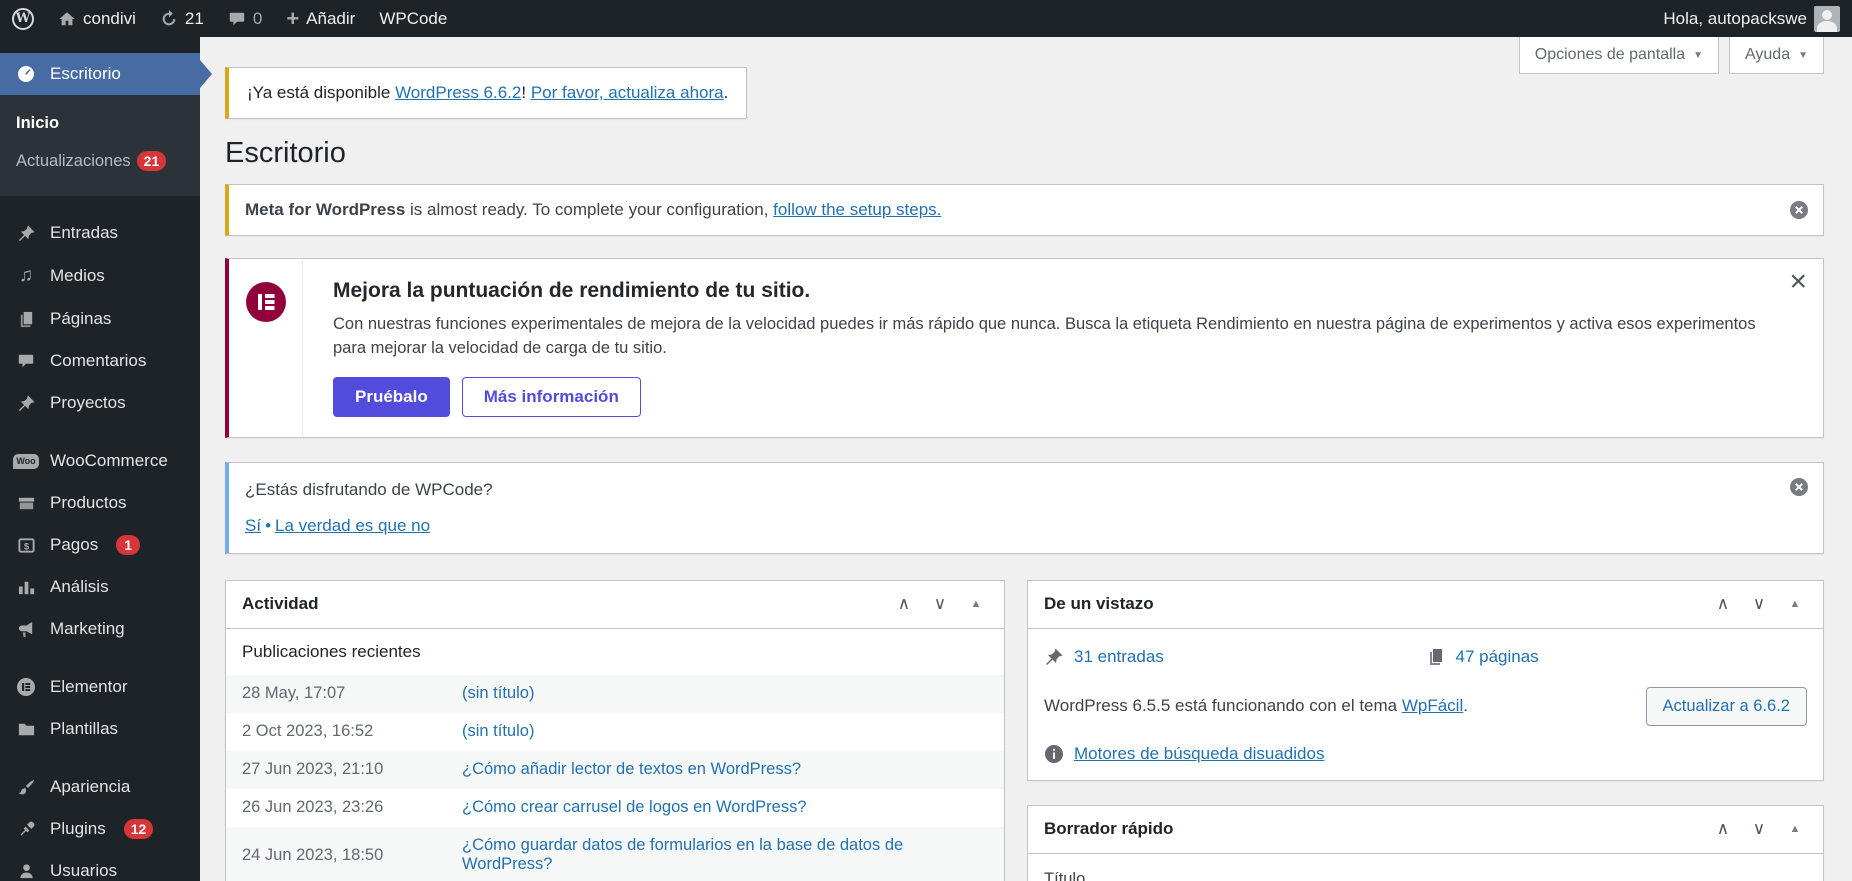 The width and height of the screenshot is (1852, 881). Describe the element at coordinates (74, 544) in the screenshot. I see `sidebar-item-label: Pagos` at that location.